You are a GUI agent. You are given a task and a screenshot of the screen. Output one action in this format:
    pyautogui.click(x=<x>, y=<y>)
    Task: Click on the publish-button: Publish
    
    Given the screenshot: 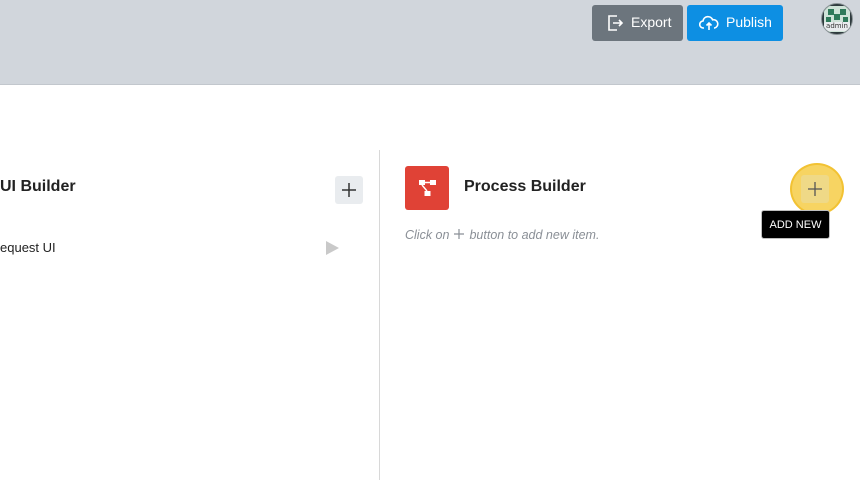 What is the action you would take?
    pyautogui.click(x=735, y=23)
    